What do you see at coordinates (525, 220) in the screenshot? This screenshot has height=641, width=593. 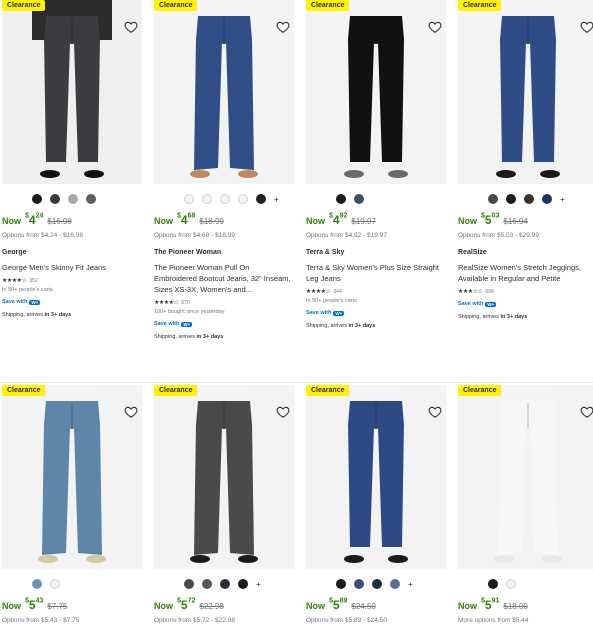 I see `price-row: Now $503 $16.94` at bounding box center [525, 220].